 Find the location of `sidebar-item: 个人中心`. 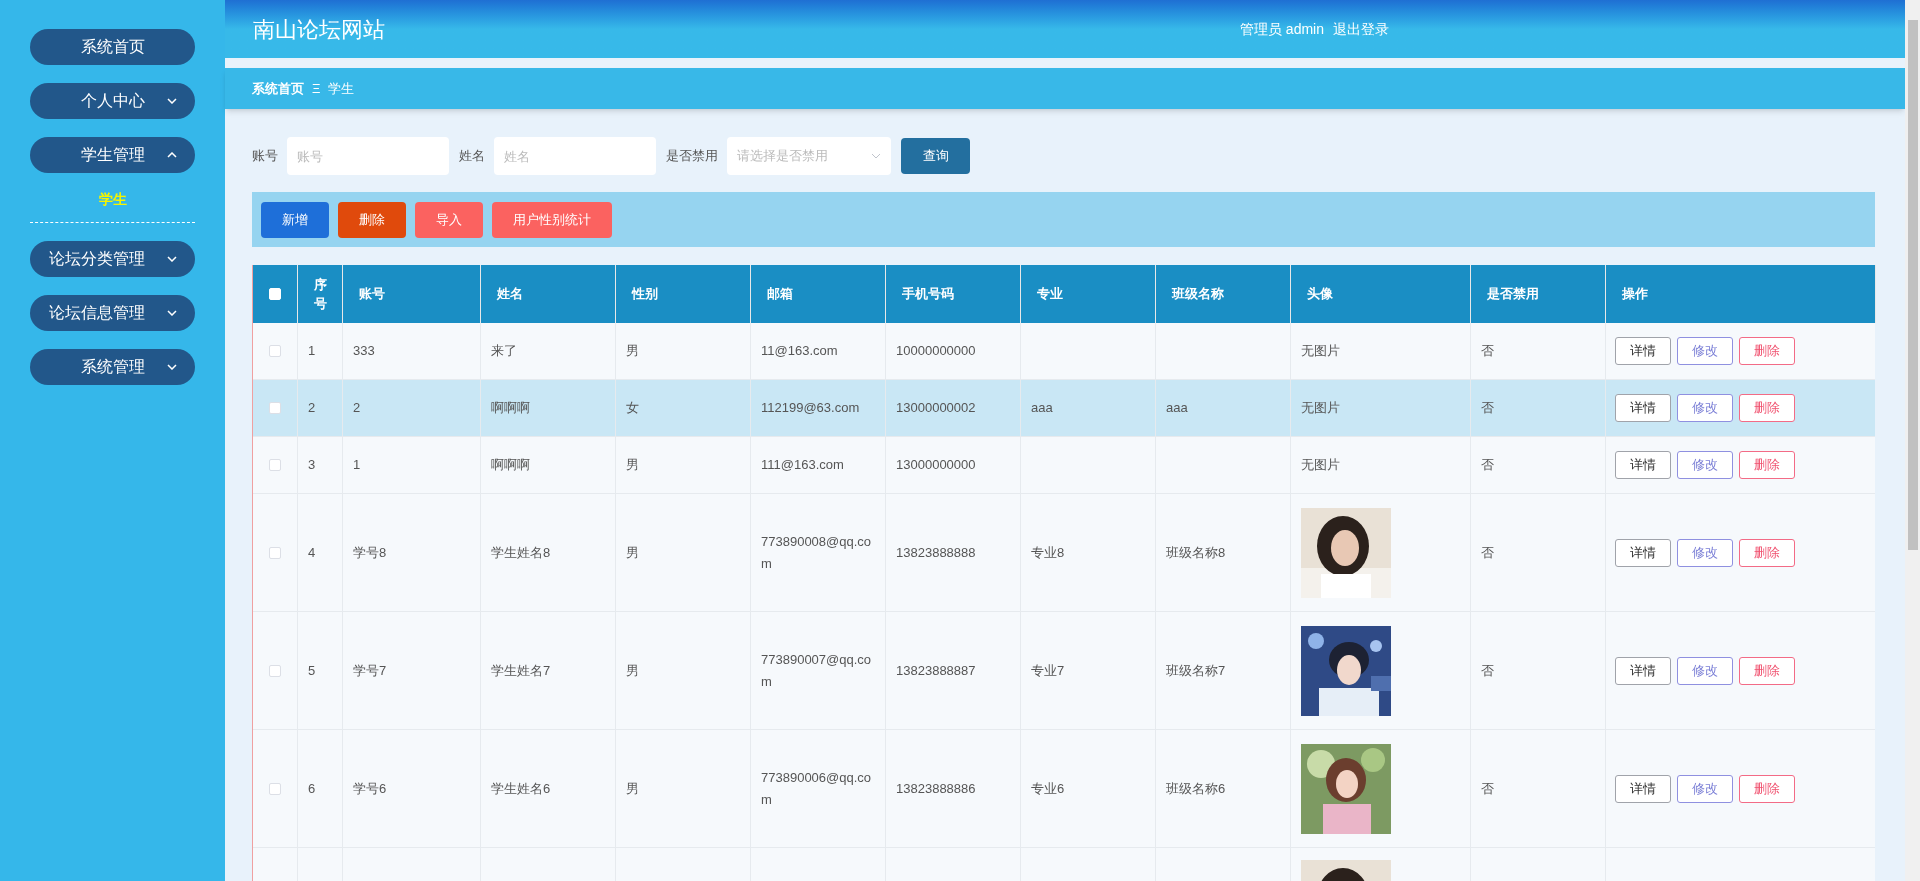

sidebar-item: 个人中心 is located at coordinates (112, 101).